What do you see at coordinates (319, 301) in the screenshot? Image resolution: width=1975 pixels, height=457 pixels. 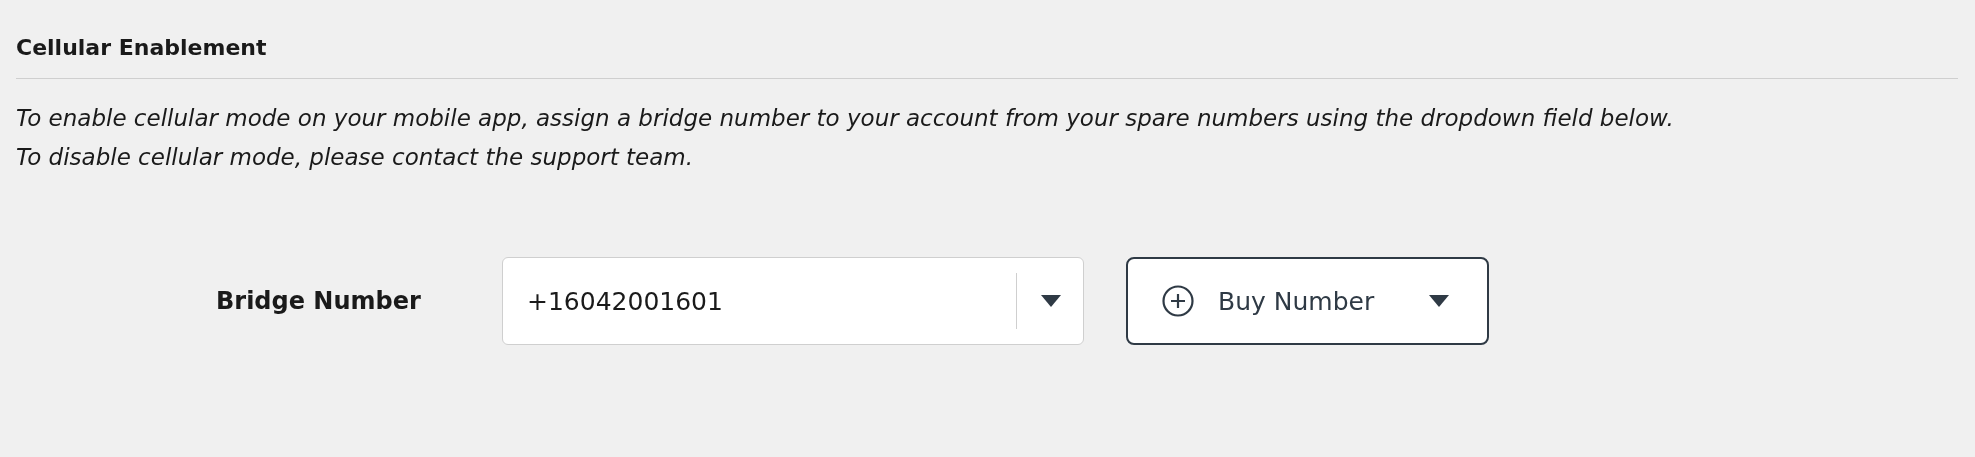 I see `field-label: Bridge Number` at bounding box center [319, 301].